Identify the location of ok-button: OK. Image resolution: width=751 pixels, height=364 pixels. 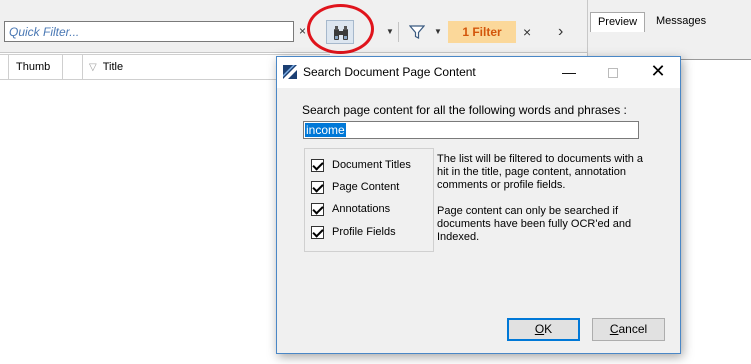
(543, 329).